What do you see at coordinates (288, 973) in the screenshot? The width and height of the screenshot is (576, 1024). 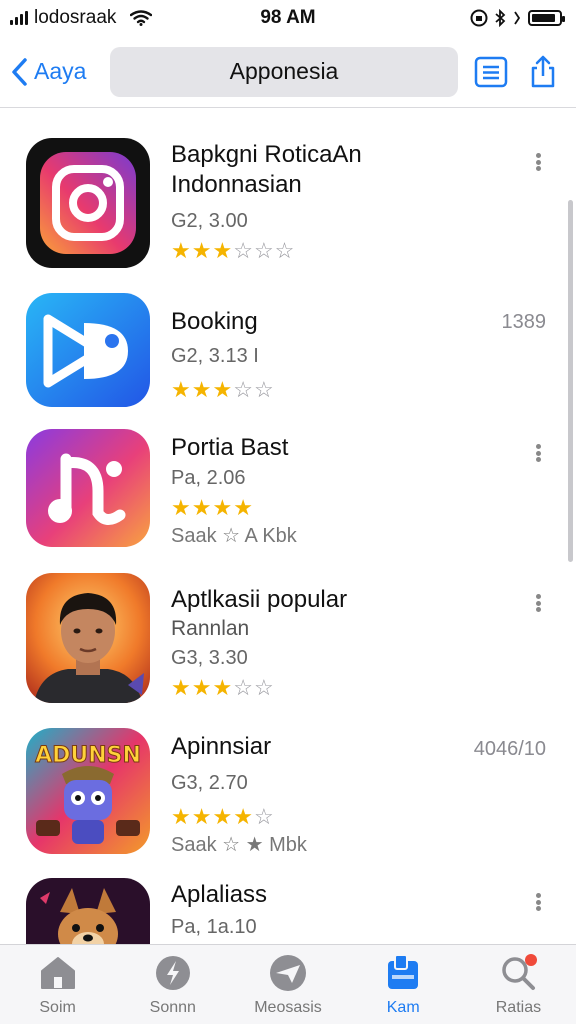 I see `paper-plane-icon` at bounding box center [288, 973].